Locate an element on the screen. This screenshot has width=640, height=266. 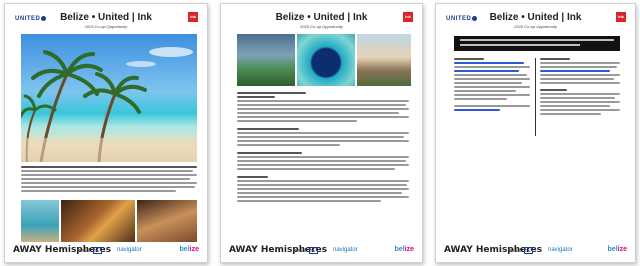
photo-dinner-table is located at coordinates (167, 221).